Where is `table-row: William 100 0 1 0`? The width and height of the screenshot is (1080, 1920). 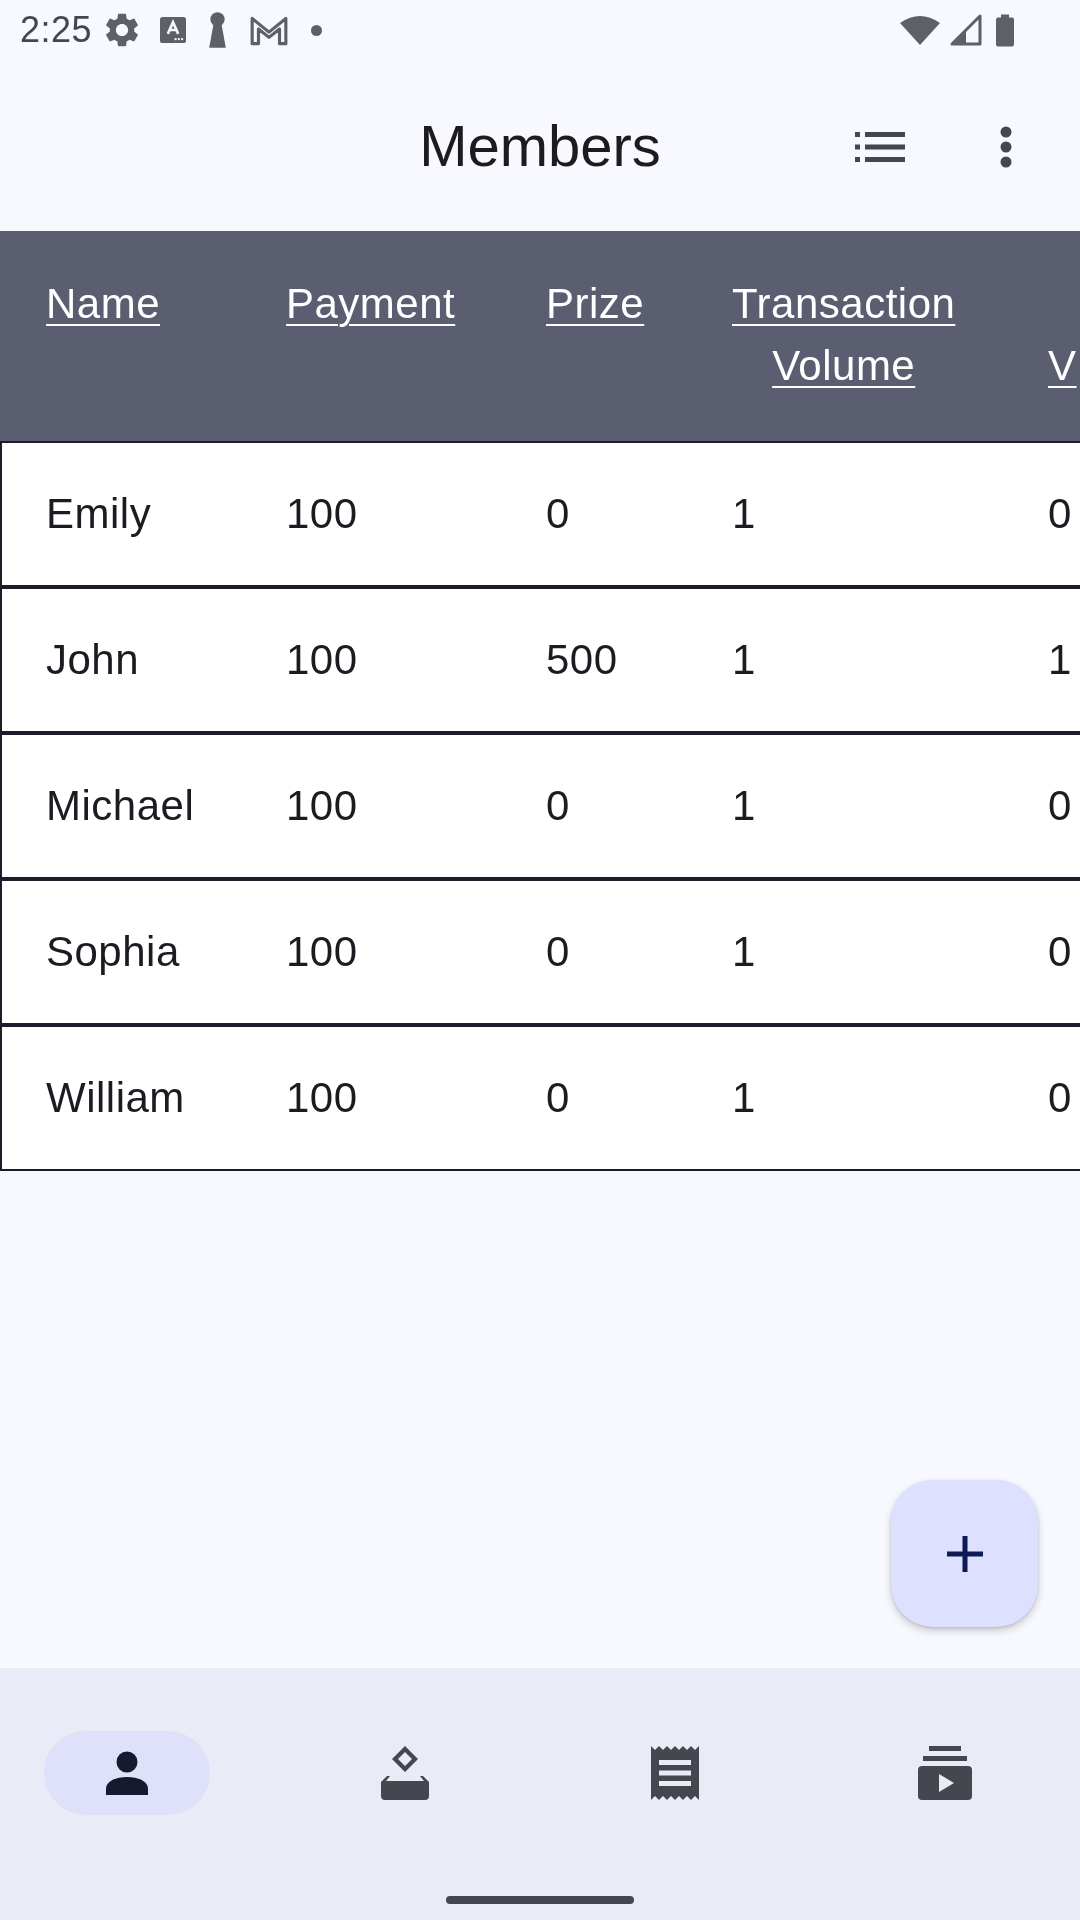 table-row: William 100 0 1 0 is located at coordinates (540, 1098).